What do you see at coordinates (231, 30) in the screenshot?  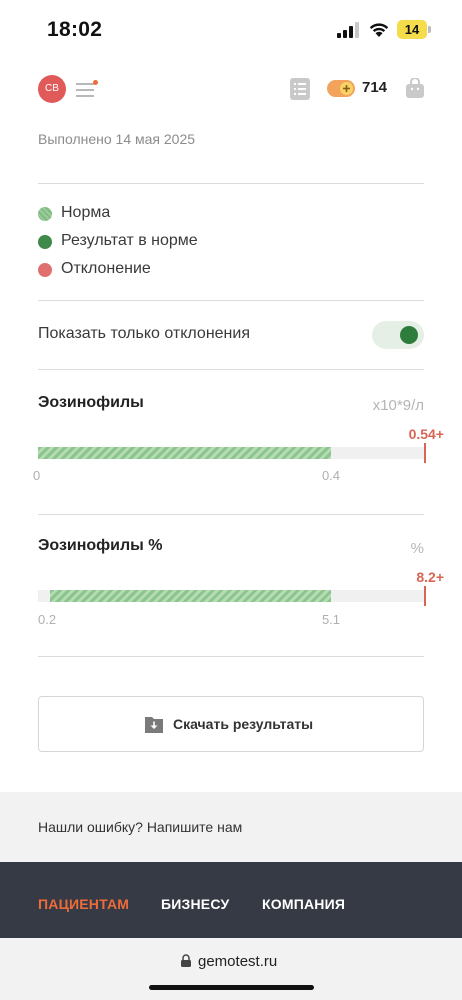 I see `status-bar: 18:02 14` at bounding box center [231, 30].